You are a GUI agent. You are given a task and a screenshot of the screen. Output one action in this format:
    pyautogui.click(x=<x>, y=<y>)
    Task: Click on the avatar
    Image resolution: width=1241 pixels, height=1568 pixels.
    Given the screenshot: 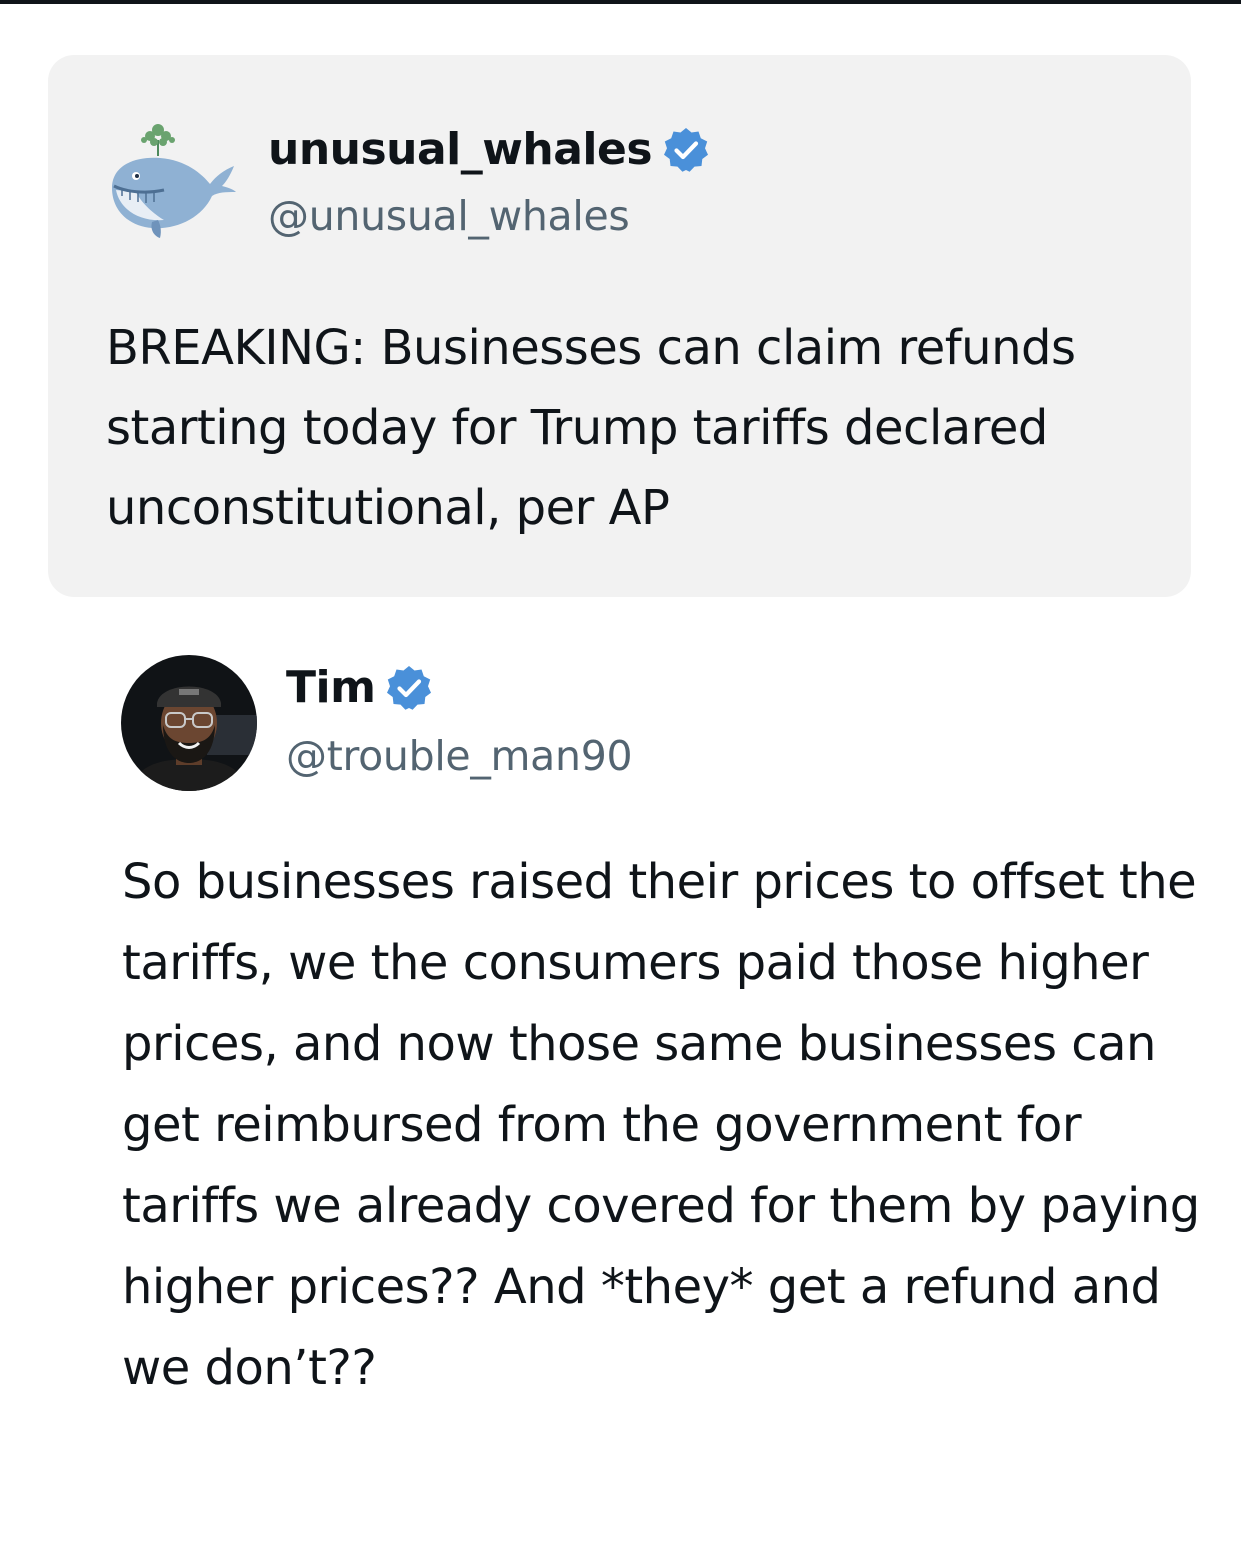 What is the action you would take?
    pyautogui.click(x=189, y=723)
    